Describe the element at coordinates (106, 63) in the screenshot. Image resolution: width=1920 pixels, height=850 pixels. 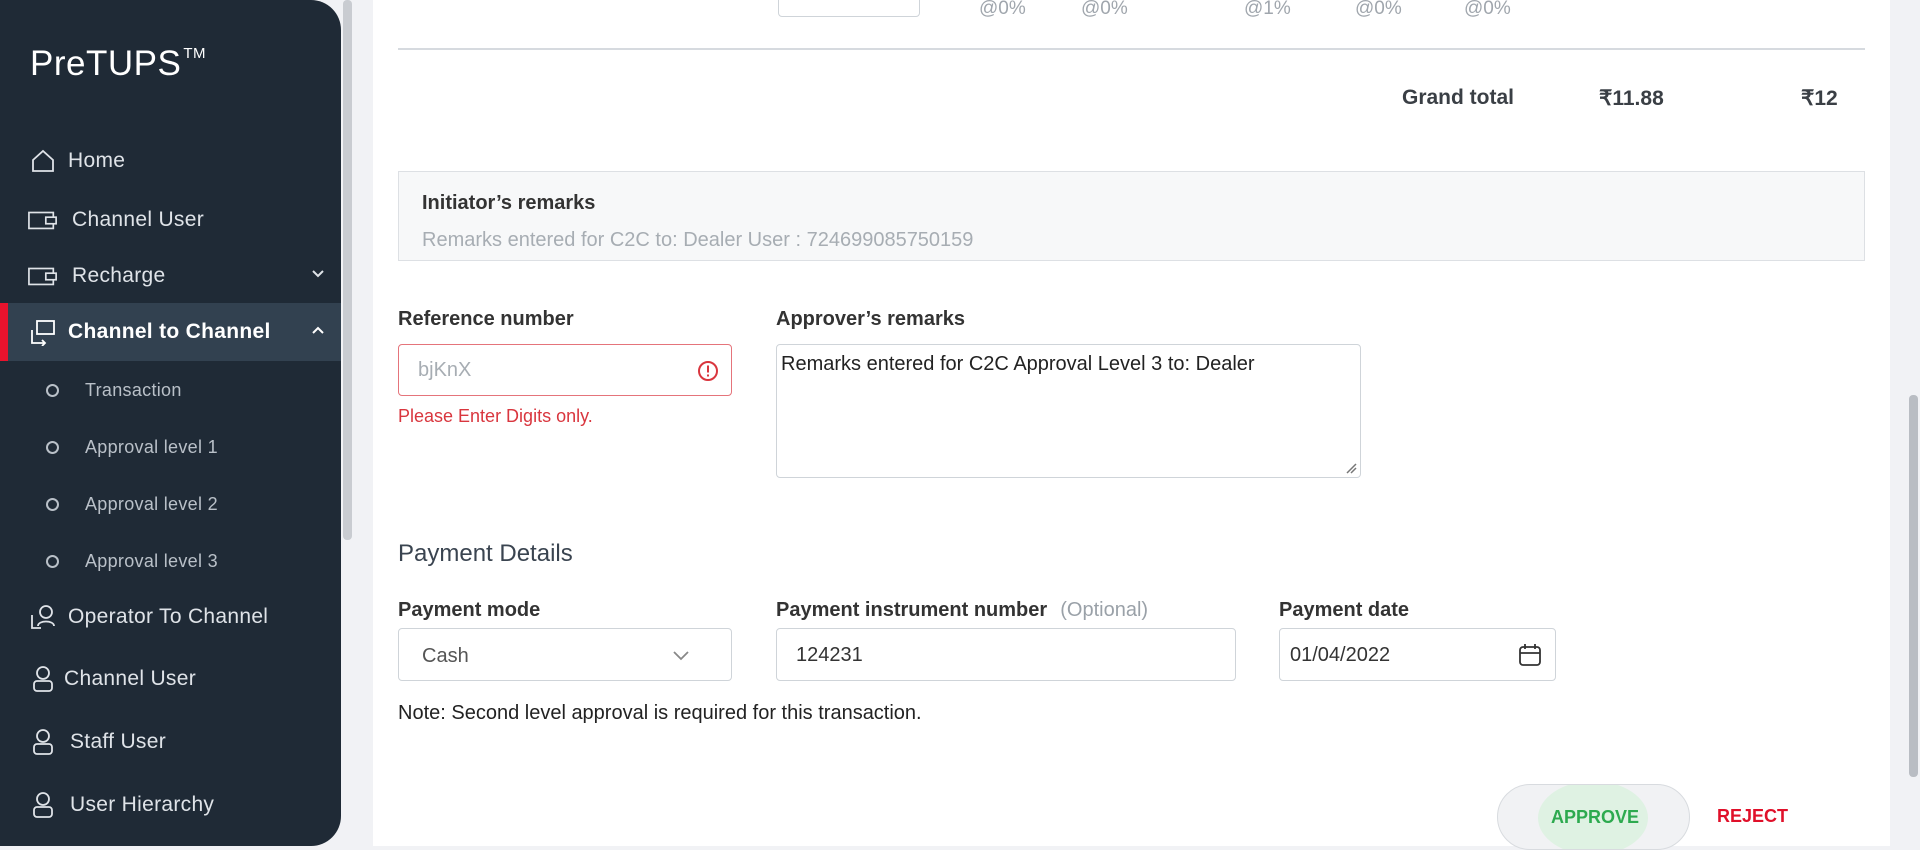
I see `brand-name: PreTUPS` at that location.